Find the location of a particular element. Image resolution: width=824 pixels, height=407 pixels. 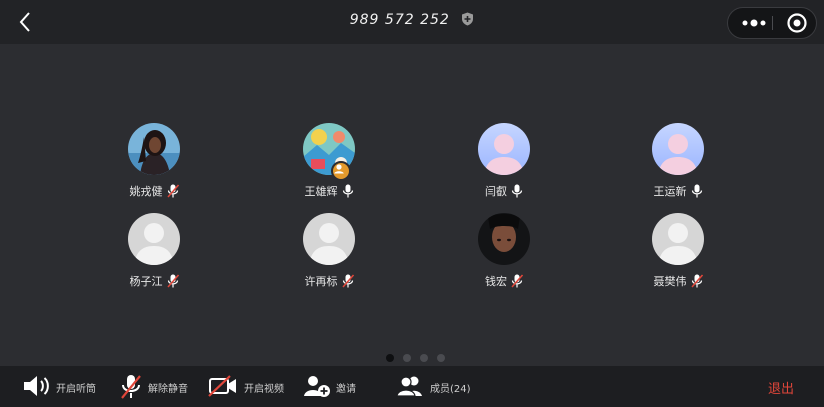

participant-name: 杨子江 is located at coordinates (146, 281).